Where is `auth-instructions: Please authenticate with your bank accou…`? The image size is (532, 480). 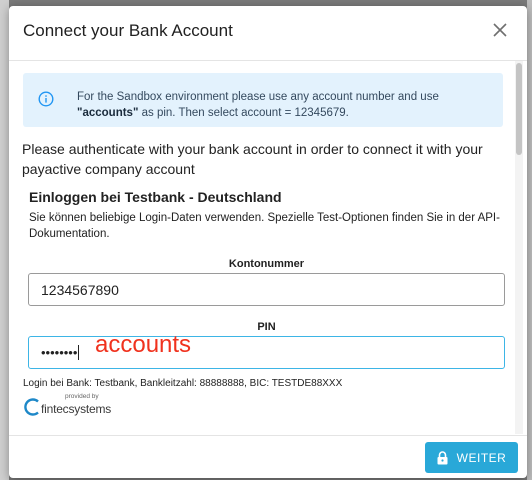
auth-instructions: Please authenticate with your bank accou… is located at coordinates (252, 159).